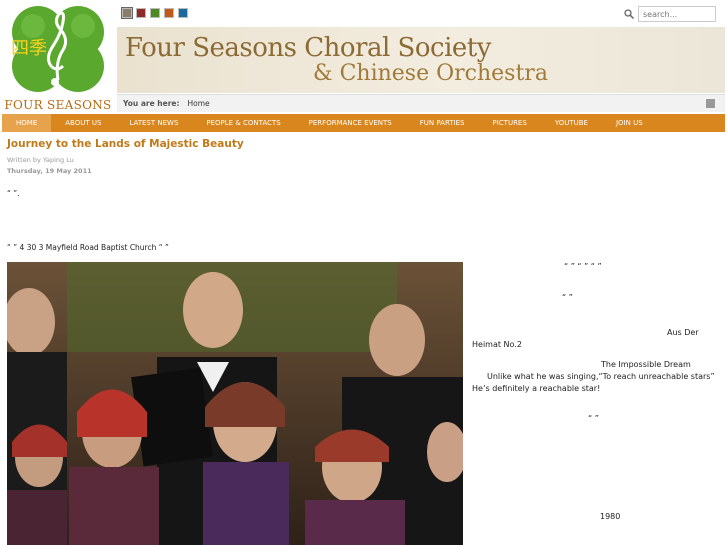 This screenshot has height=545, width=727. What do you see at coordinates (40, 160) in the screenshot?
I see `article-author: Written by Yaping Lu` at bounding box center [40, 160].